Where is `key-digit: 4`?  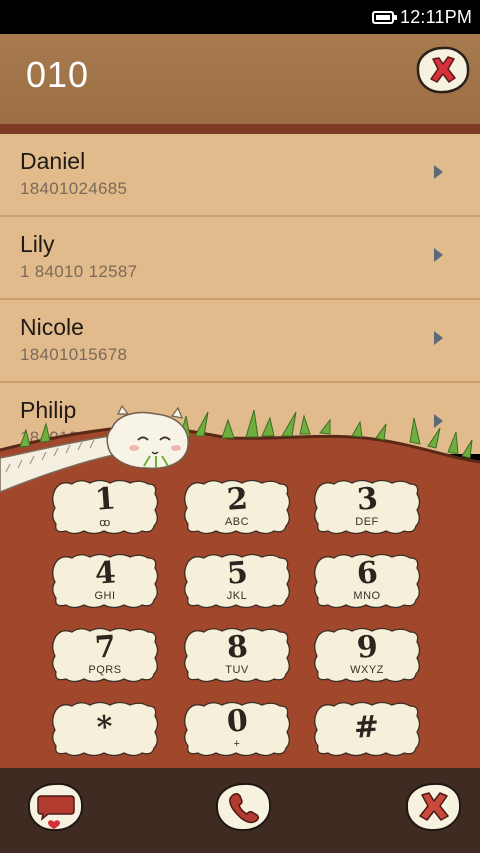 key-digit: 4 is located at coordinates (105, 573).